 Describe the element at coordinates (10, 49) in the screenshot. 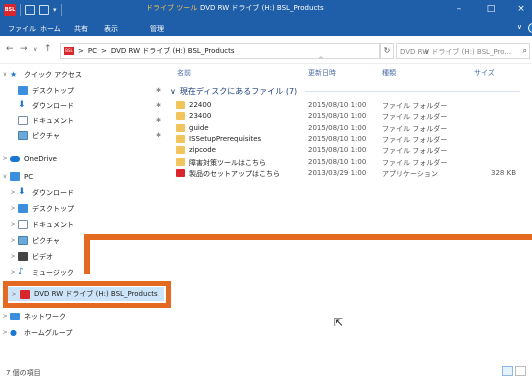

I see `back-button: ←` at that location.